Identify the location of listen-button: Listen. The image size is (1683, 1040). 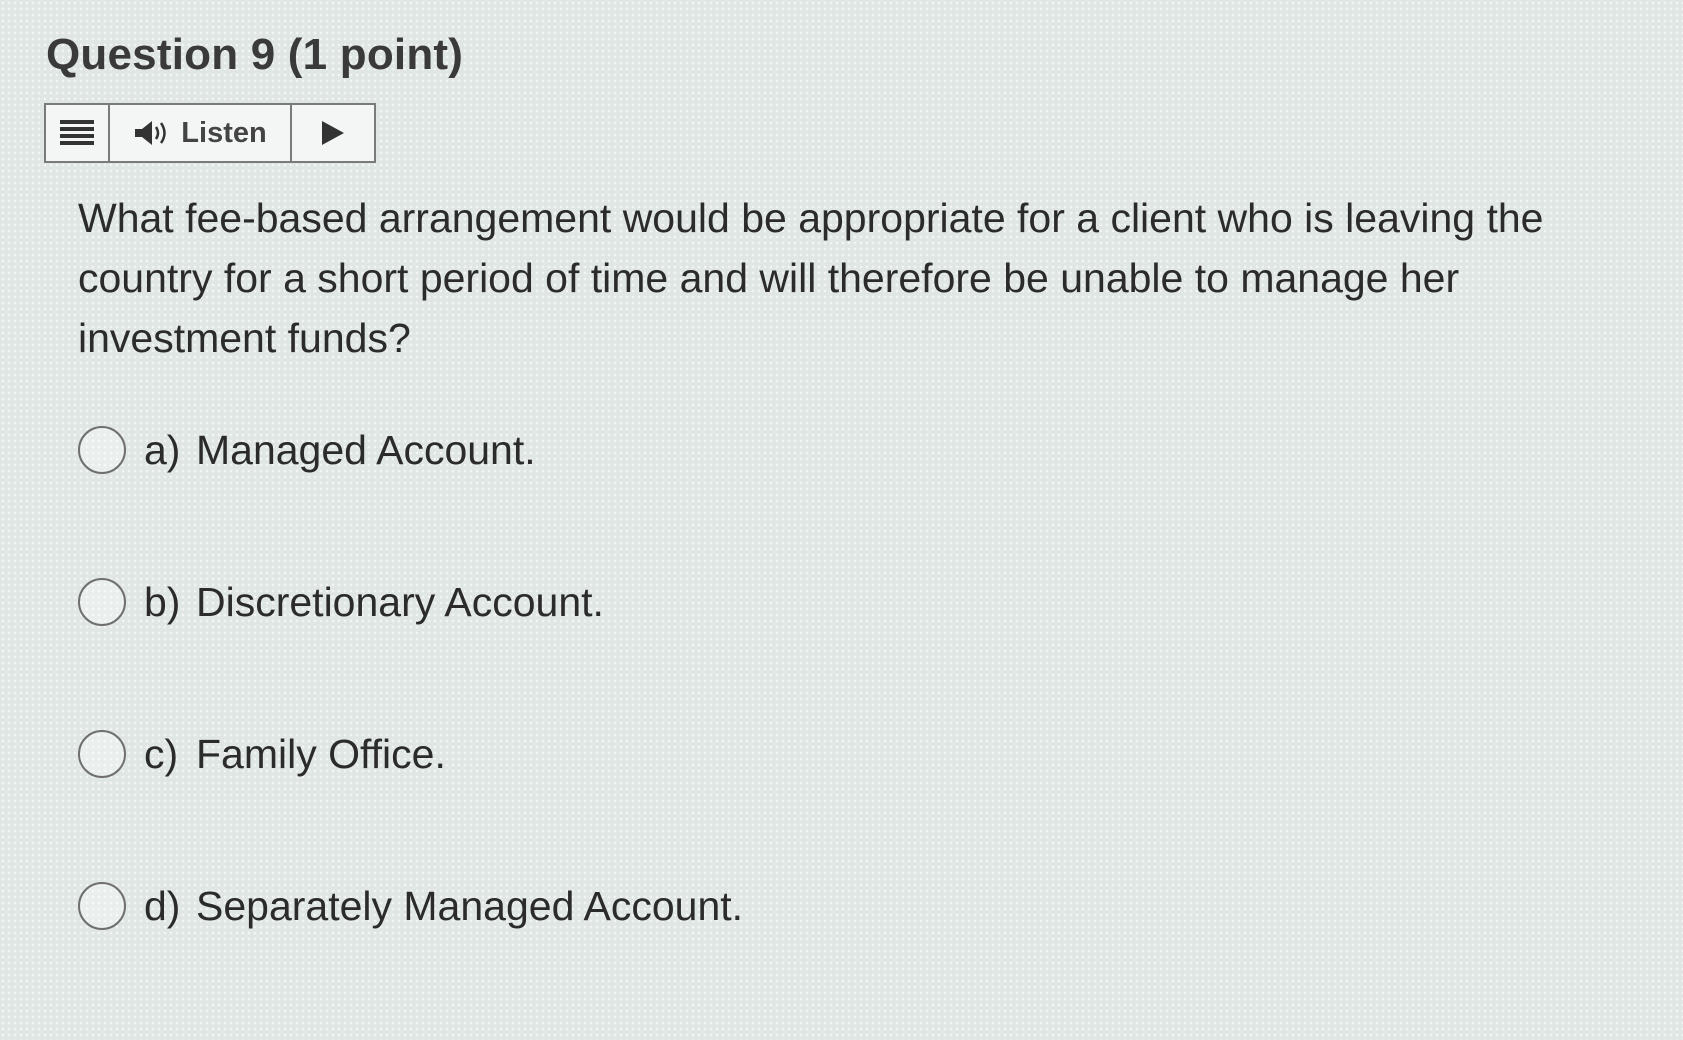
(201, 133).